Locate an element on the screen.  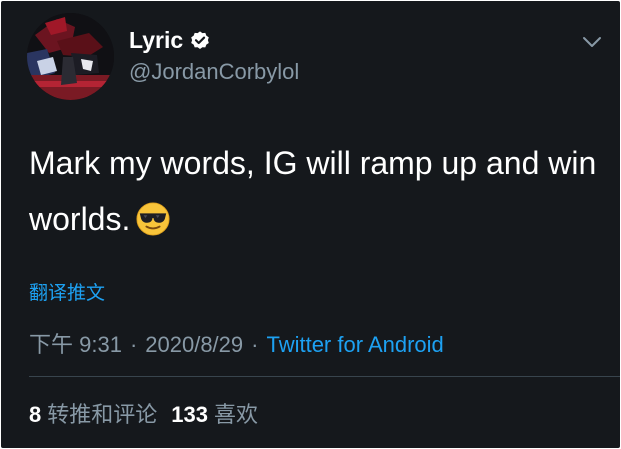
author-name-row: Lyric is located at coordinates (170, 40).